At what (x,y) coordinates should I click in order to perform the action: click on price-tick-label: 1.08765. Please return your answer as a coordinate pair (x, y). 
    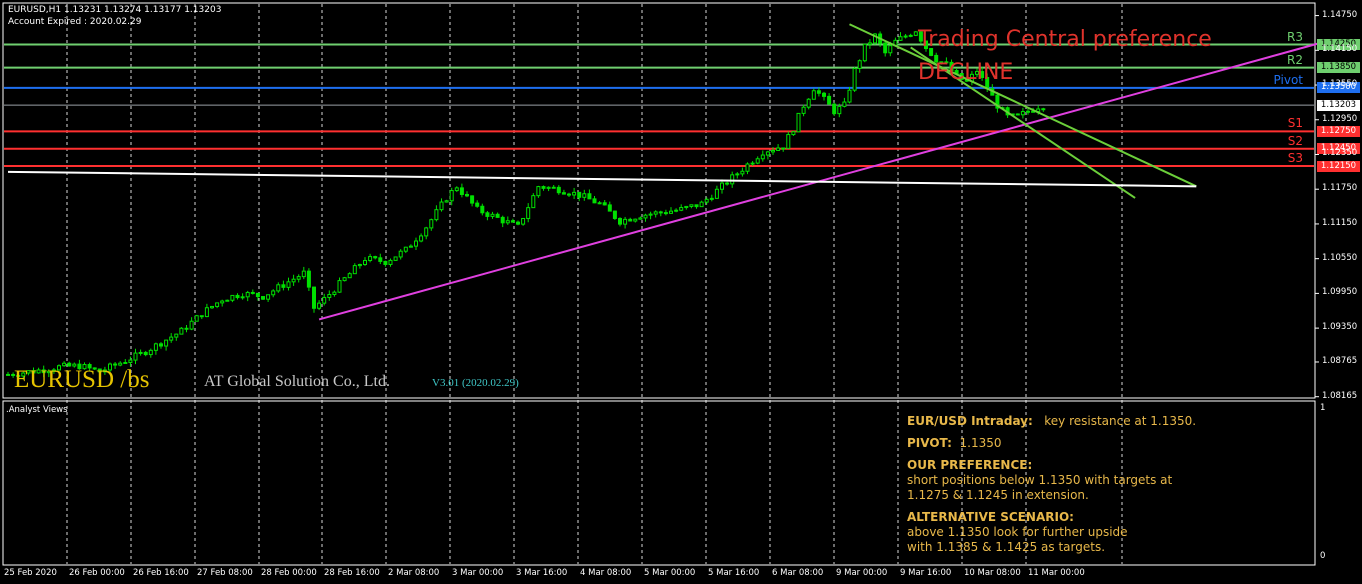
    Looking at the image, I should click on (1340, 360).